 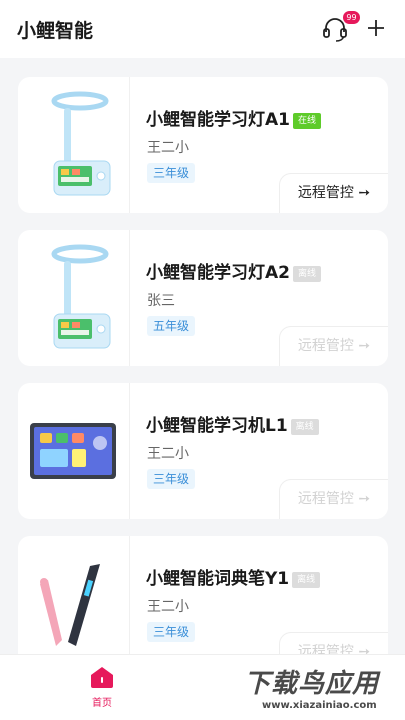 I want to click on app-header: 小鲤智能 99, so click(x=202, y=29).